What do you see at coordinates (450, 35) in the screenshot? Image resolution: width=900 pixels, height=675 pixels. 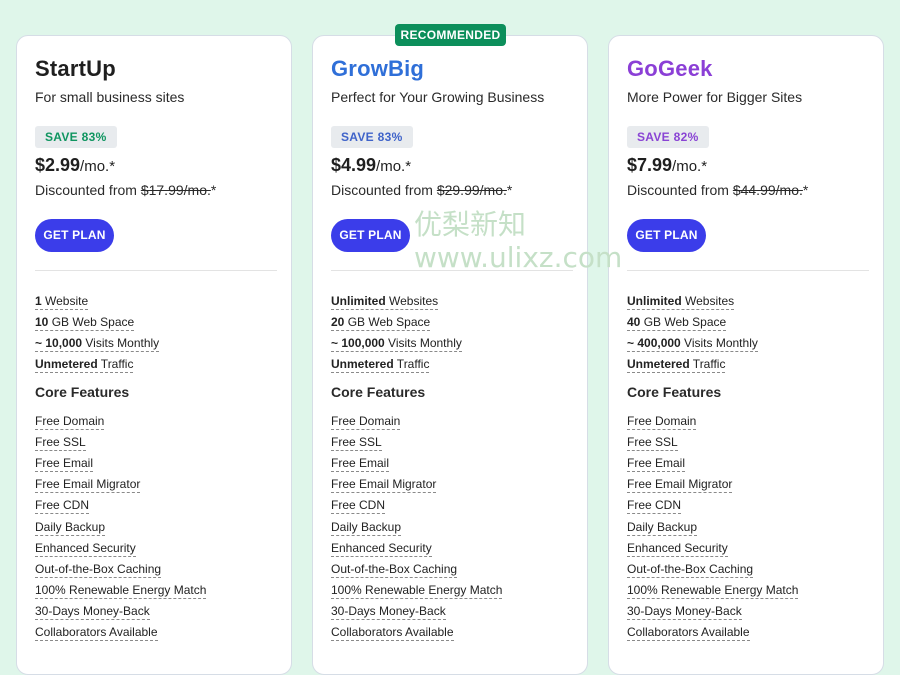 I see `recommended-badge: RECOMMENDED` at bounding box center [450, 35].